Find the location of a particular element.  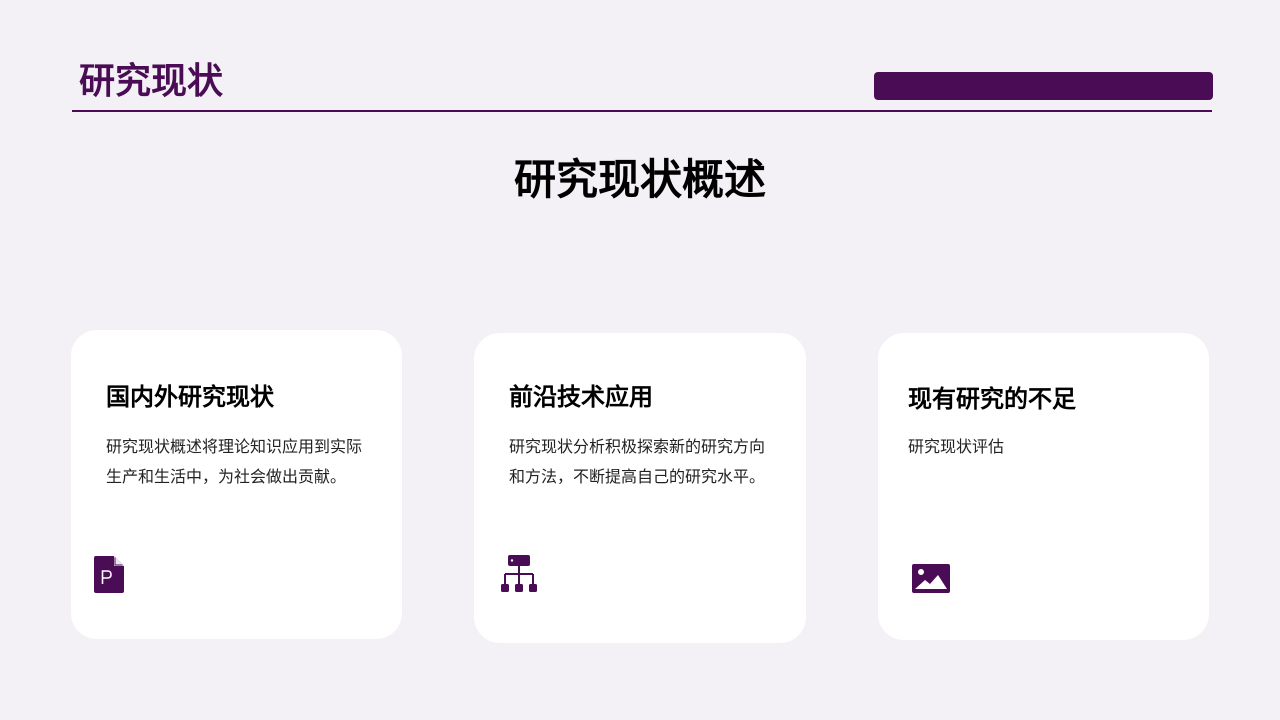

card-frontier-technology: 前沿技术应用 研究现状分析积极探索新的研究方向和方法，不断提高自己的研究水平。 is located at coordinates (640, 488).